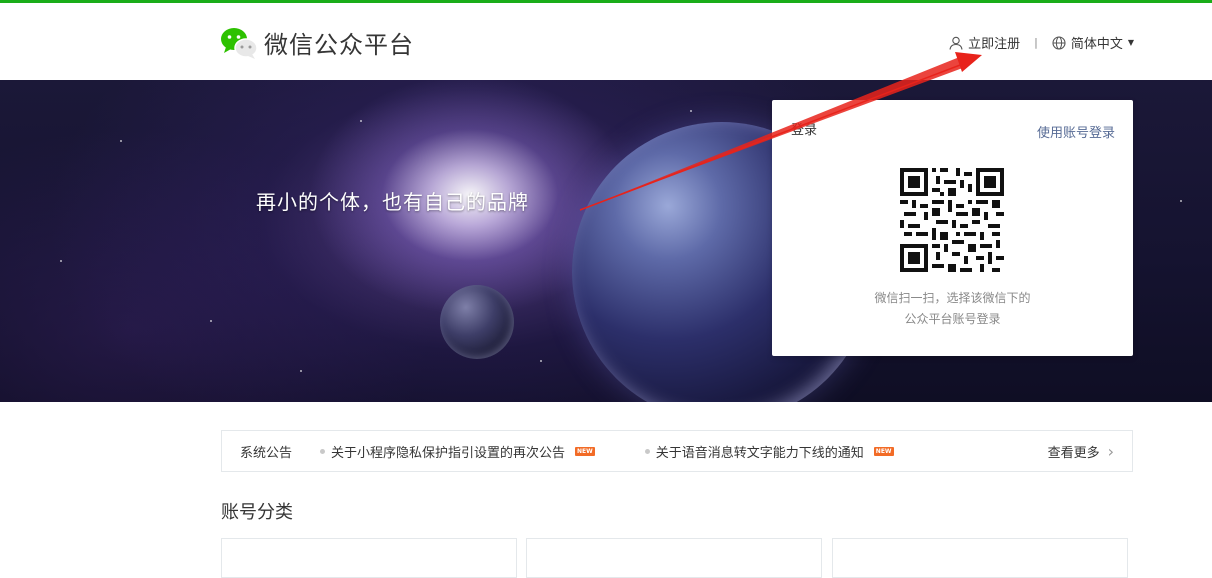 The height and width of the screenshot is (578, 1212). I want to click on view-more-link: 查看更多 ›, so click(1081, 451).